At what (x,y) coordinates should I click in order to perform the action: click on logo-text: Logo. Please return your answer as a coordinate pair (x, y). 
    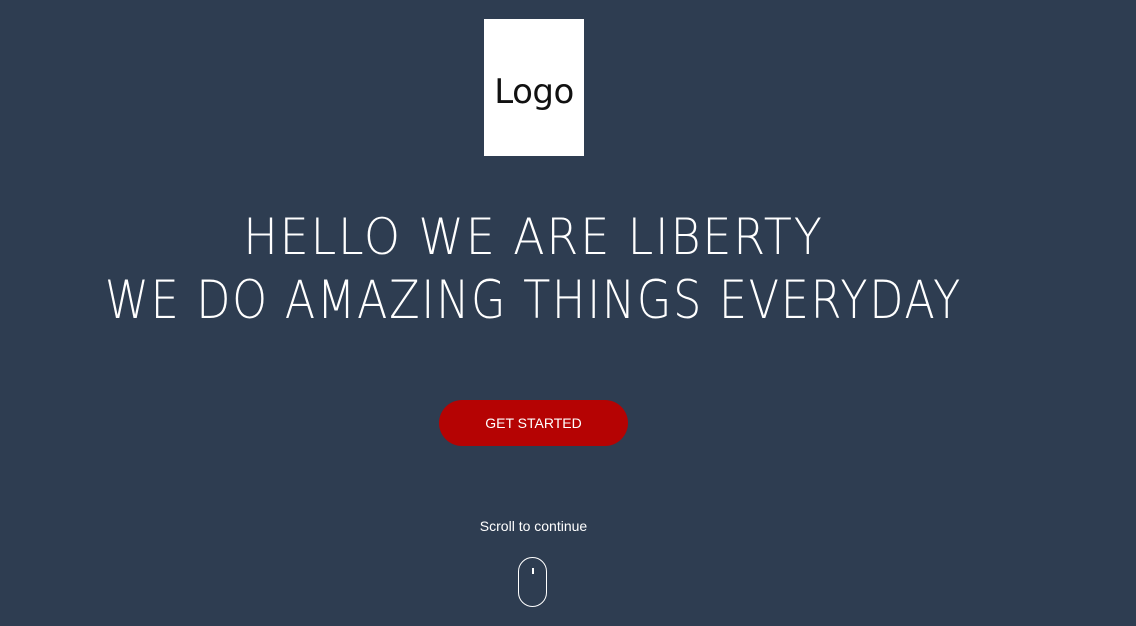
    Looking at the image, I should click on (534, 91).